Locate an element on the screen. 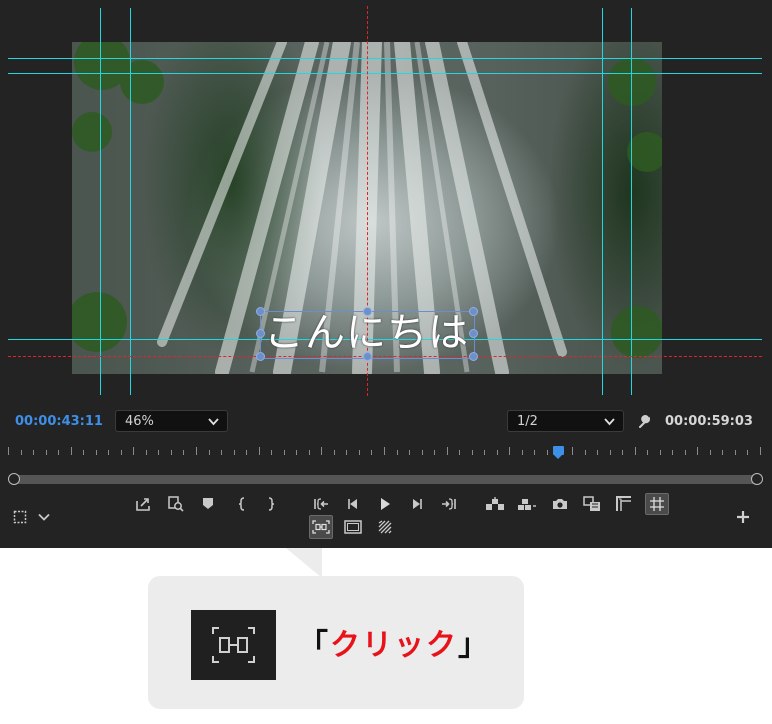 The height and width of the screenshot is (724, 772). current-timecode: 00:00:43:11 is located at coordinates (59, 421).